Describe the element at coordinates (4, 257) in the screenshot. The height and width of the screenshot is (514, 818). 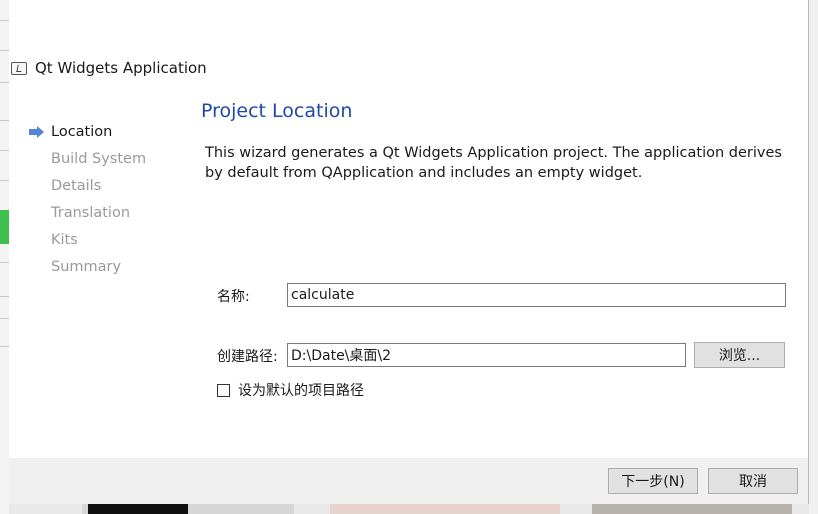
I see `background-window-edge-left` at that location.